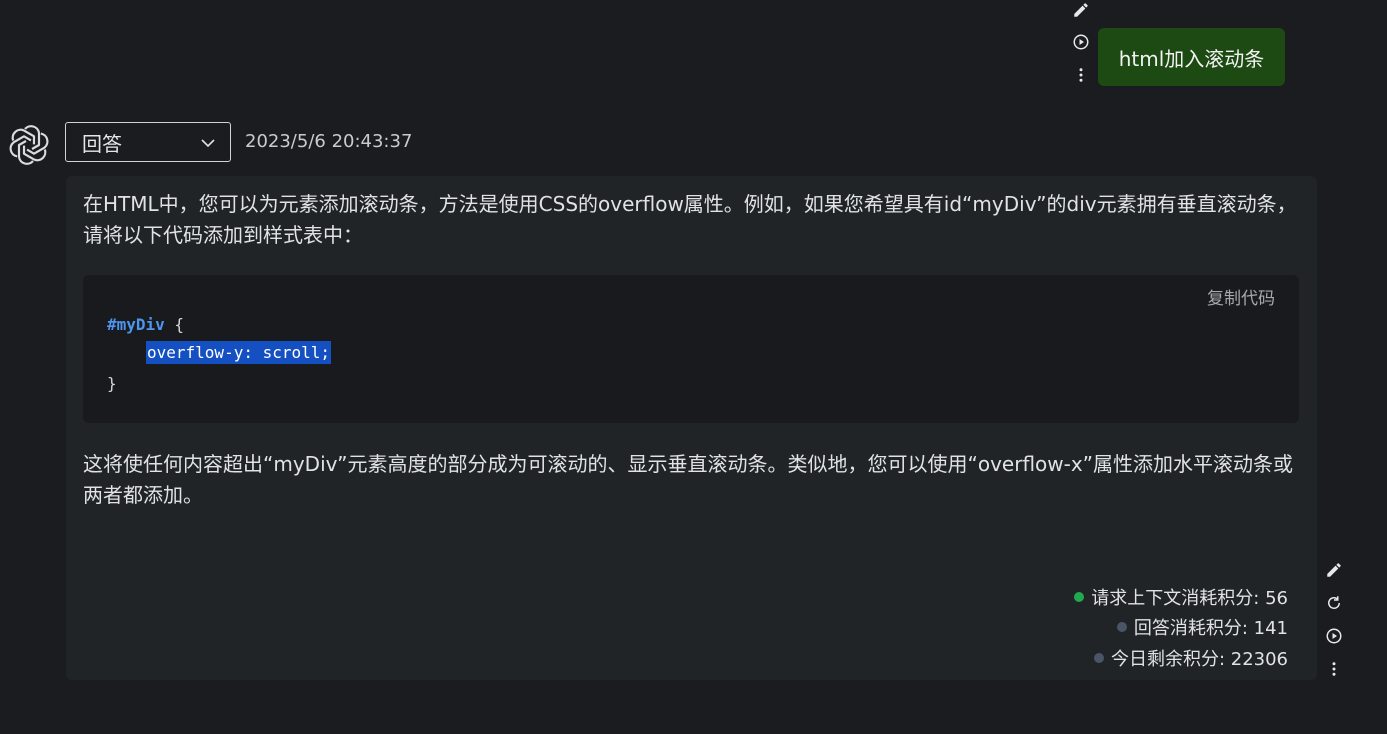 This screenshot has width=1387, height=734. What do you see at coordinates (208, 143) in the screenshot?
I see `chevron-down-icon` at bounding box center [208, 143].